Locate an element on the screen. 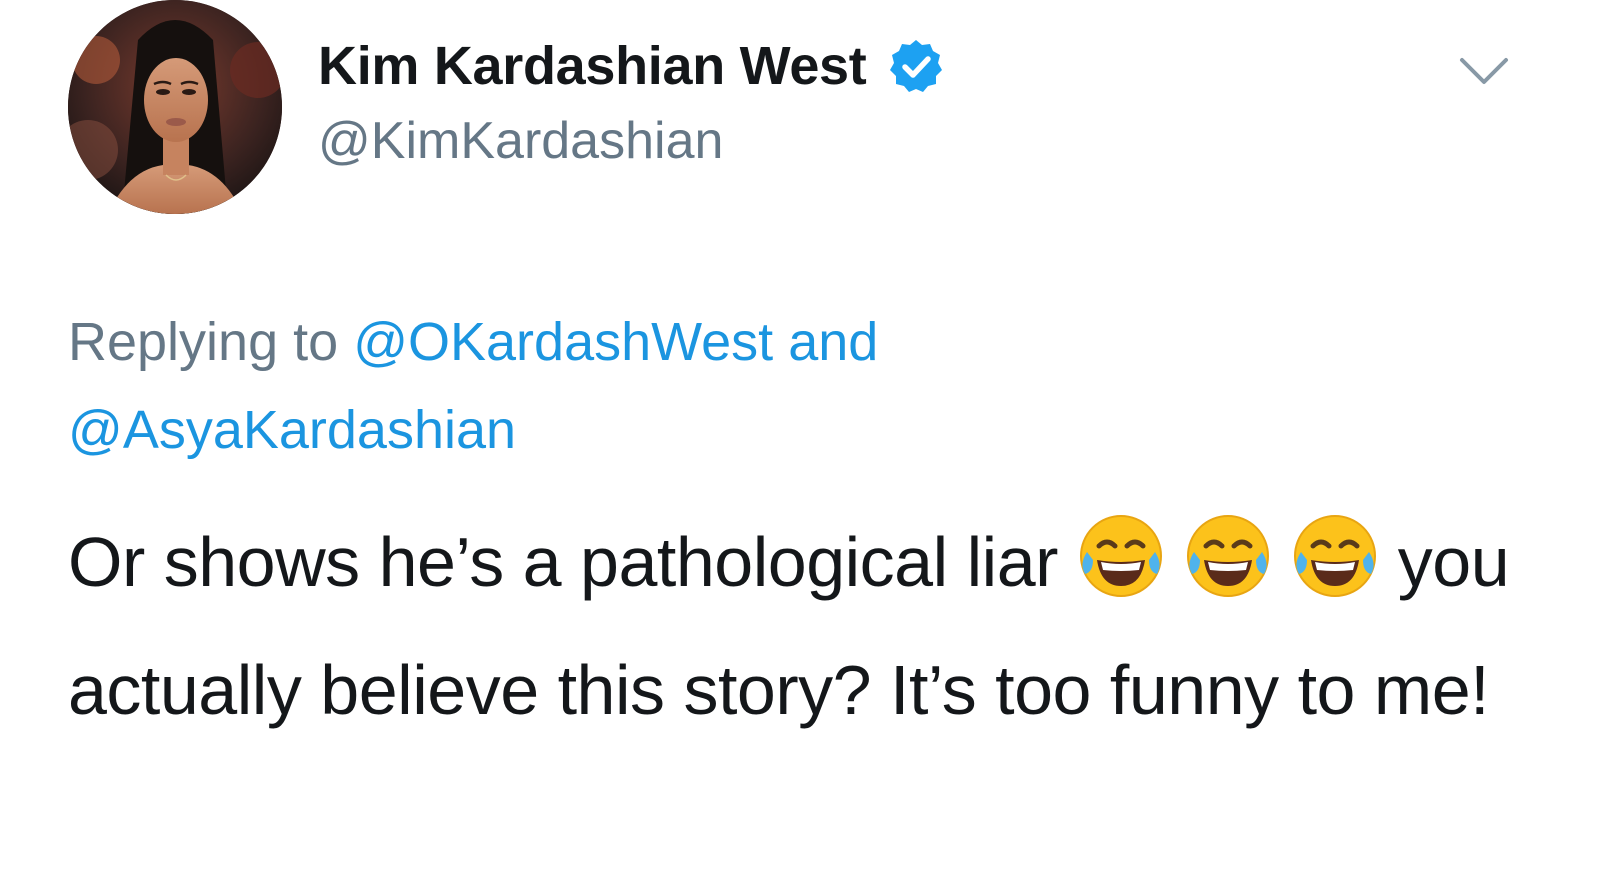  verified-badge-icon is located at coordinates (916, 66).